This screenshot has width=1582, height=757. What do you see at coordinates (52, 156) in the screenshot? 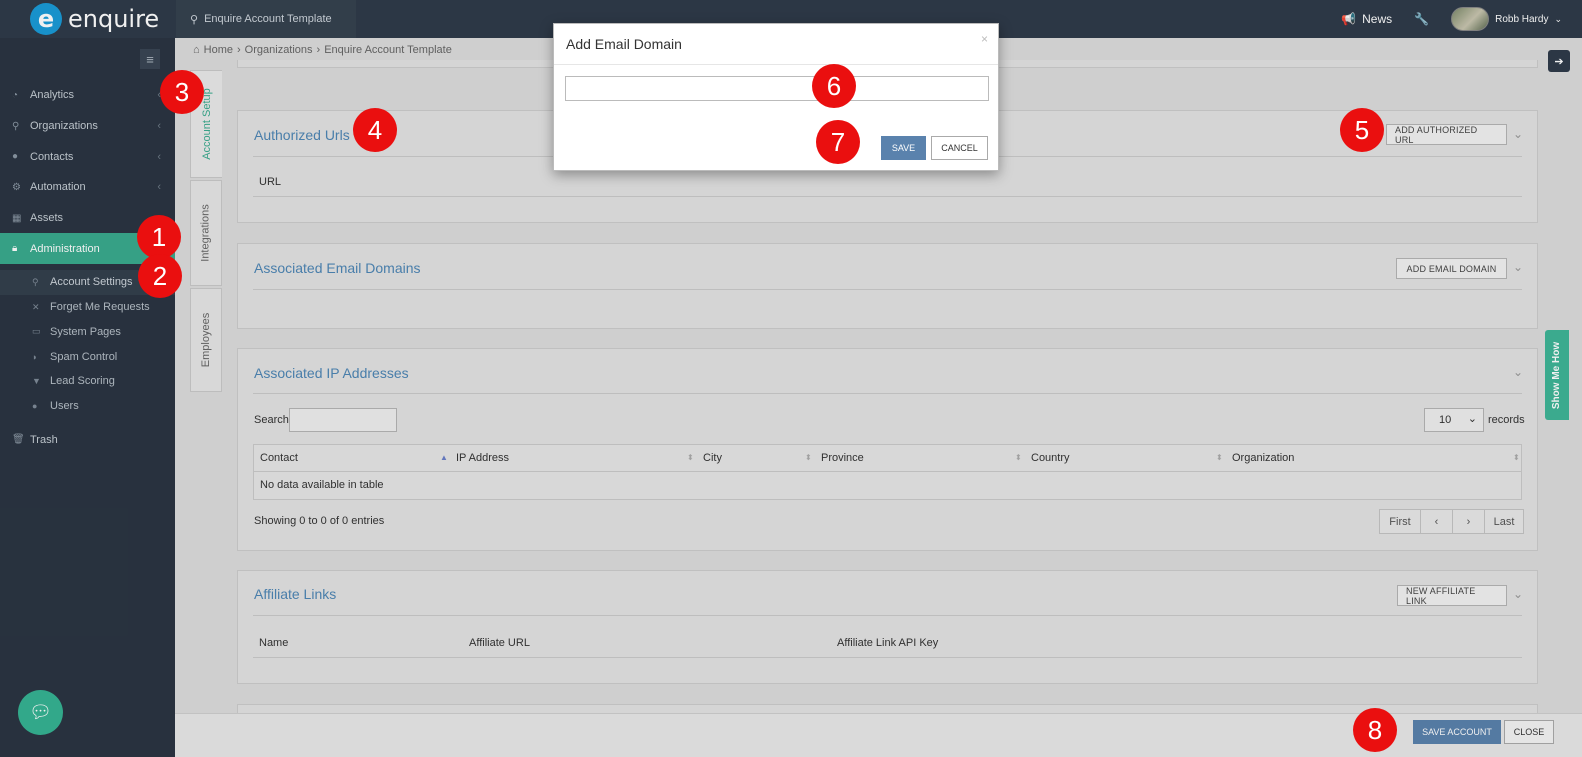
I see `sidebar-item-label: Contacts` at bounding box center [52, 156].